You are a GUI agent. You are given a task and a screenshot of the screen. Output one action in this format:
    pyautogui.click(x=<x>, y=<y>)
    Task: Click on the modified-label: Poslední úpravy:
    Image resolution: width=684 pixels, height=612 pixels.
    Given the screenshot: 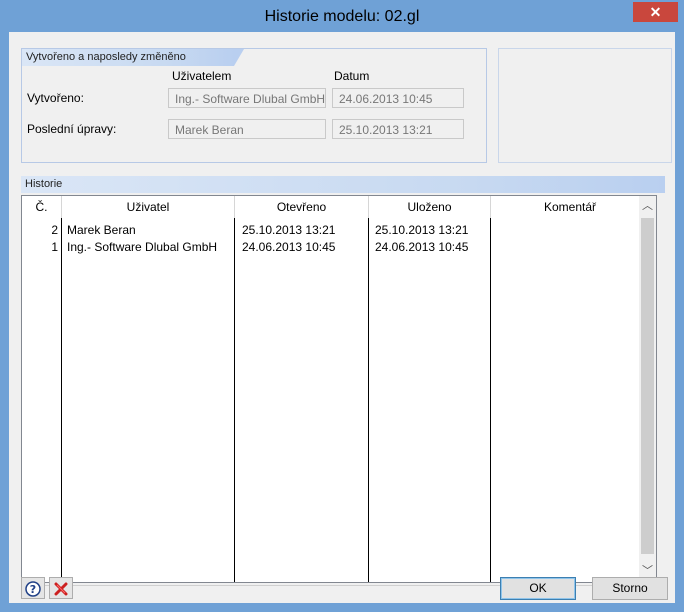 What is the action you would take?
    pyautogui.click(x=72, y=129)
    